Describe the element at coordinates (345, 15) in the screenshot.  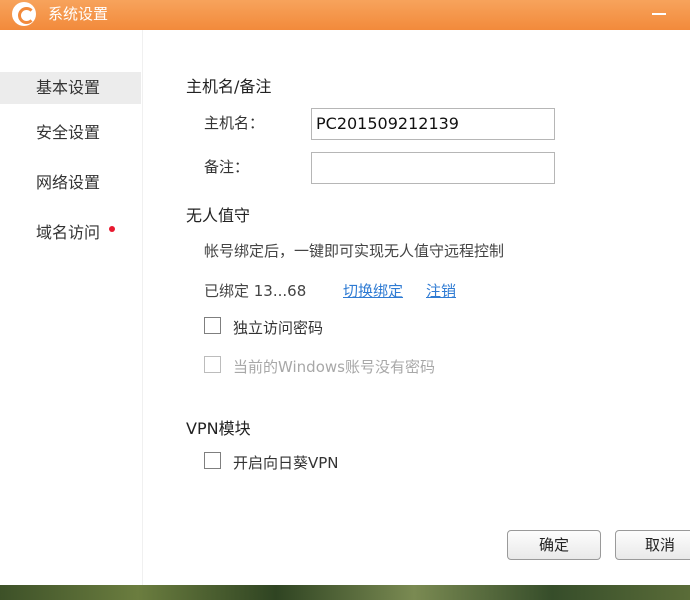
I see `title-bar: 系统设置` at that location.